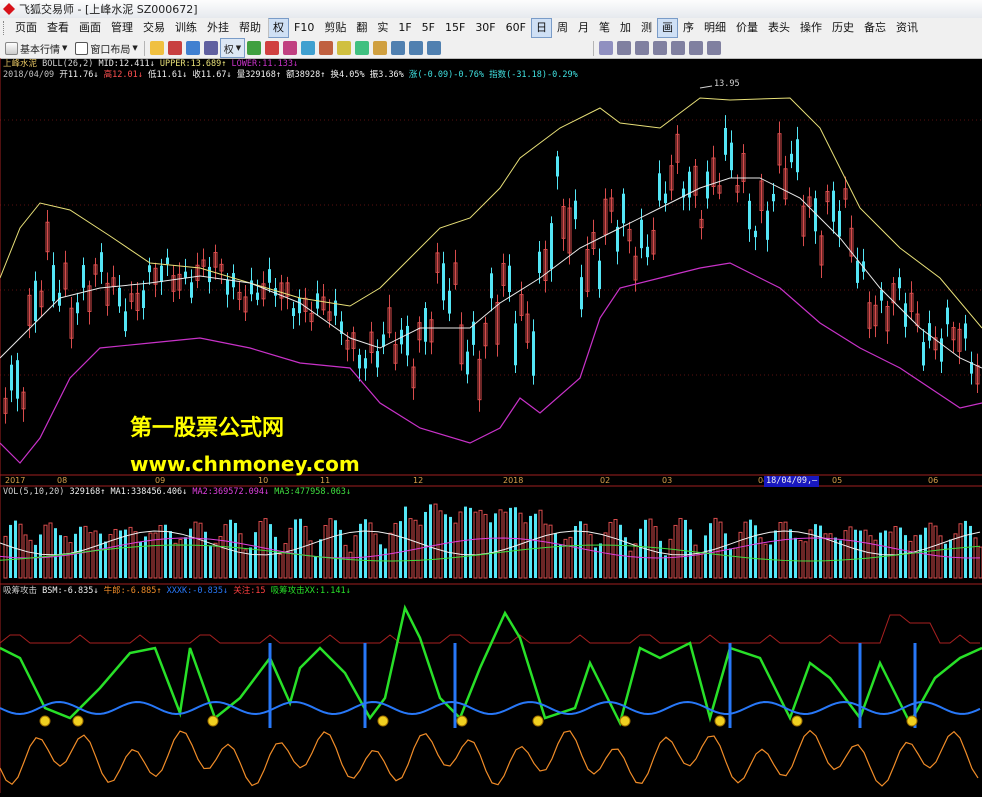 The width and height of the screenshot is (982, 797). I want to click on menu-item: 表头, so click(779, 28).